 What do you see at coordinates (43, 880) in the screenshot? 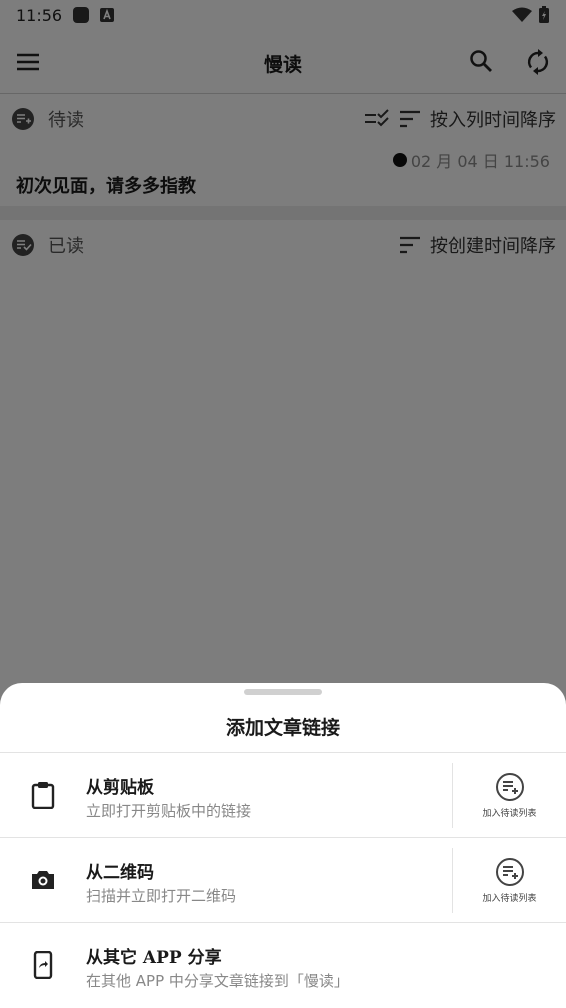
I see `camera-icon` at bounding box center [43, 880].